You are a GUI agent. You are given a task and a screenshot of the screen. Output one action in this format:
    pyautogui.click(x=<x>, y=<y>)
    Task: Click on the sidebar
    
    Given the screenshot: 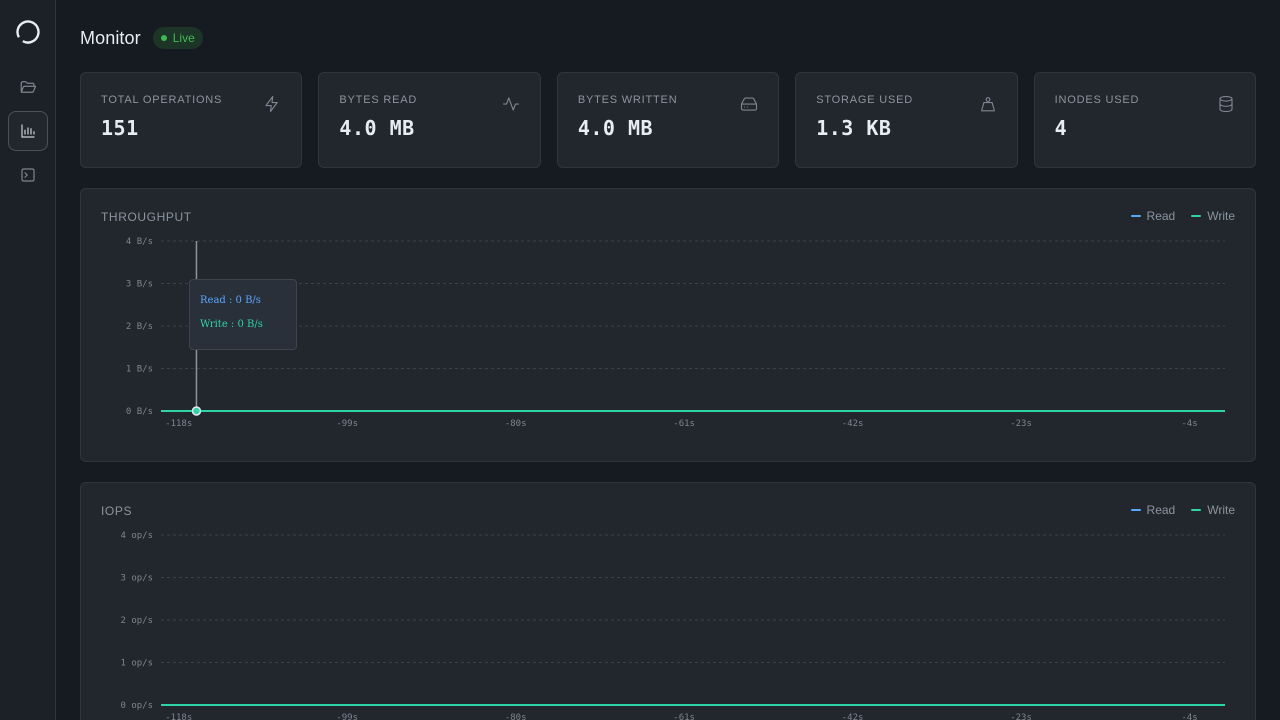 What is the action you would take?
    pyautogui.click(x=28, y=360)
    